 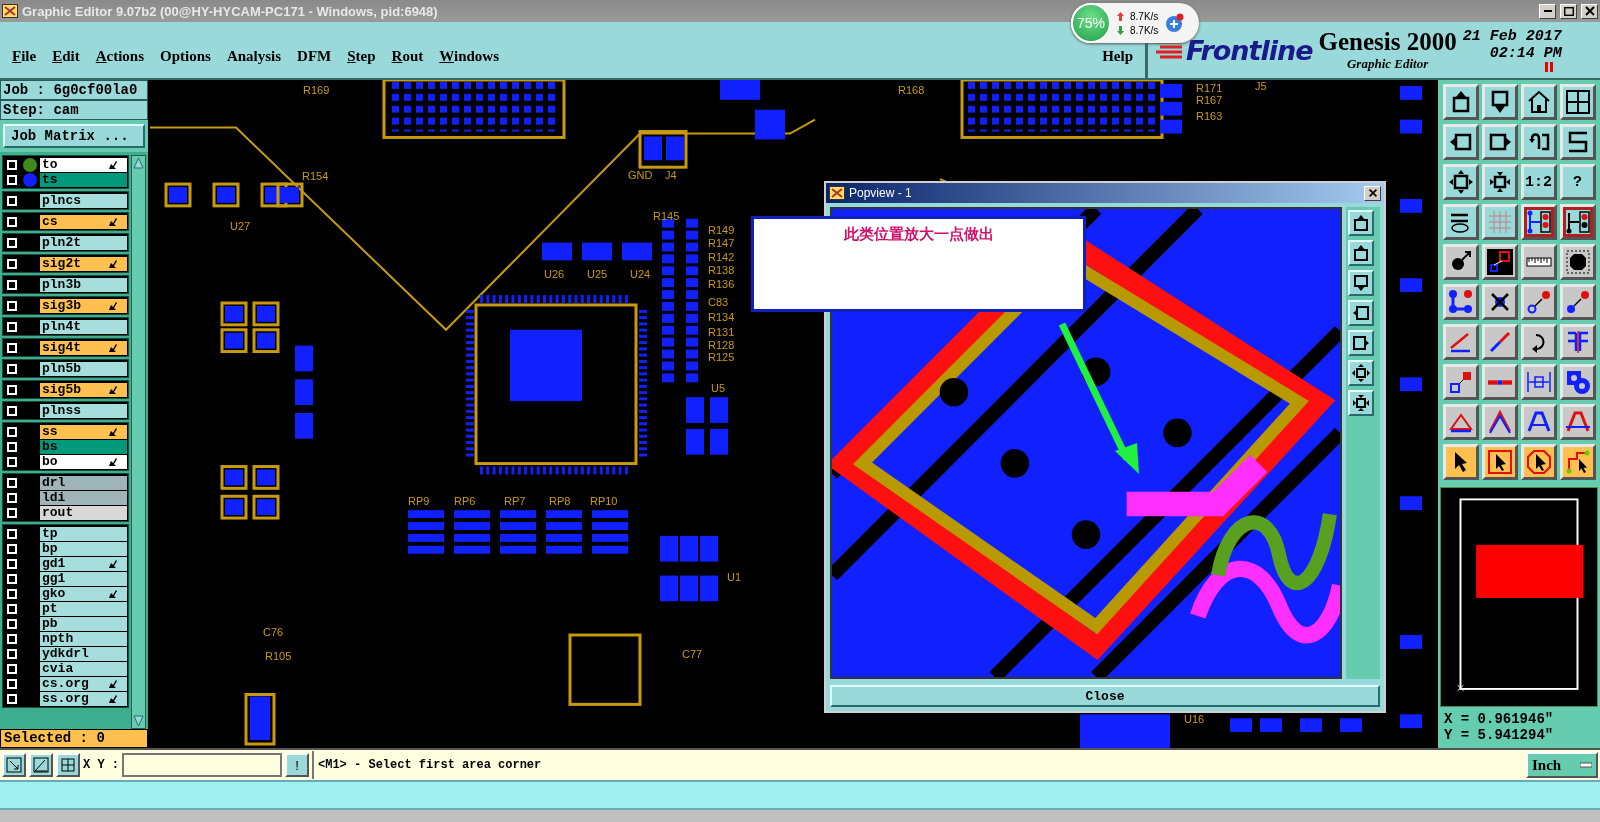 What do you see at coordinates (83, 668) in the screenshot?
I see `layer-item: cvia` at bounding box center [83, 668].